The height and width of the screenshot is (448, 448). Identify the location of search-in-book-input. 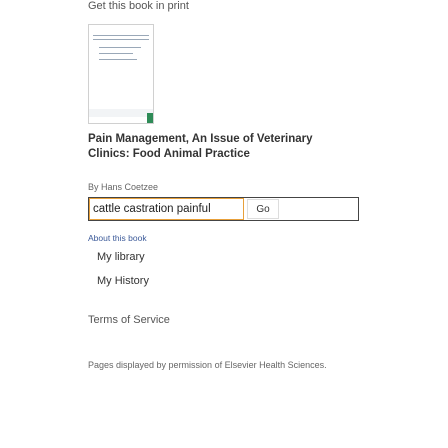
(166, 209).